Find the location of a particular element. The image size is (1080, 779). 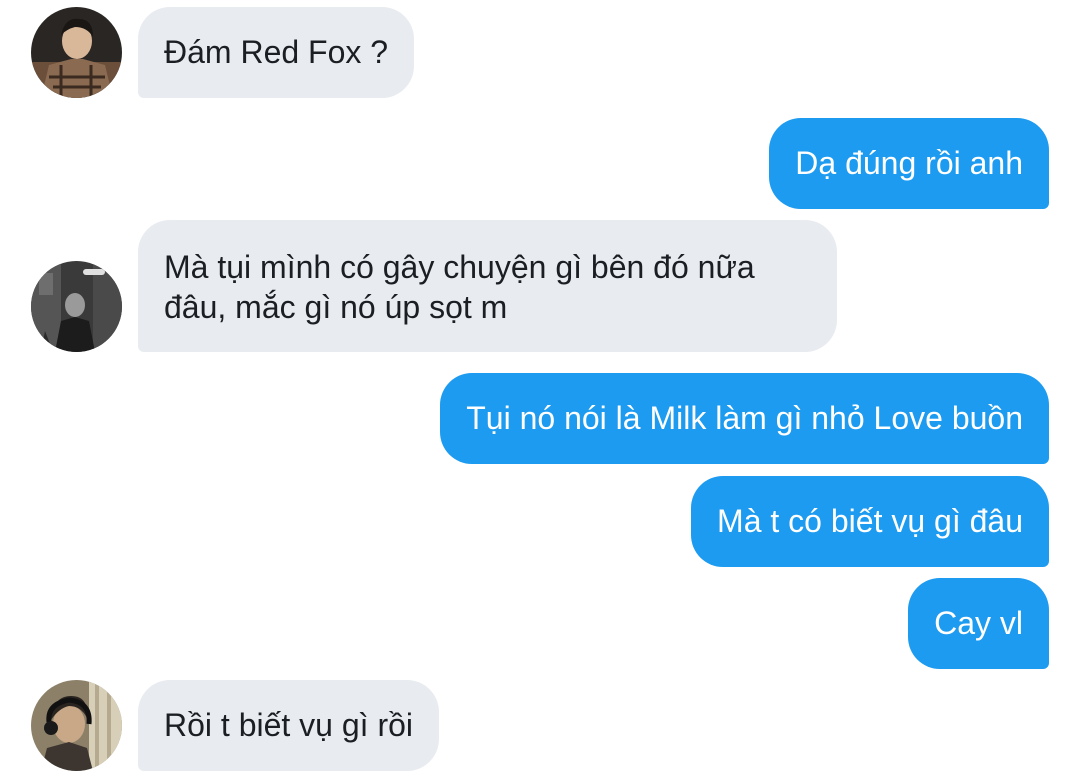

message-text: Cay vl is located at coordinates (978, 623).